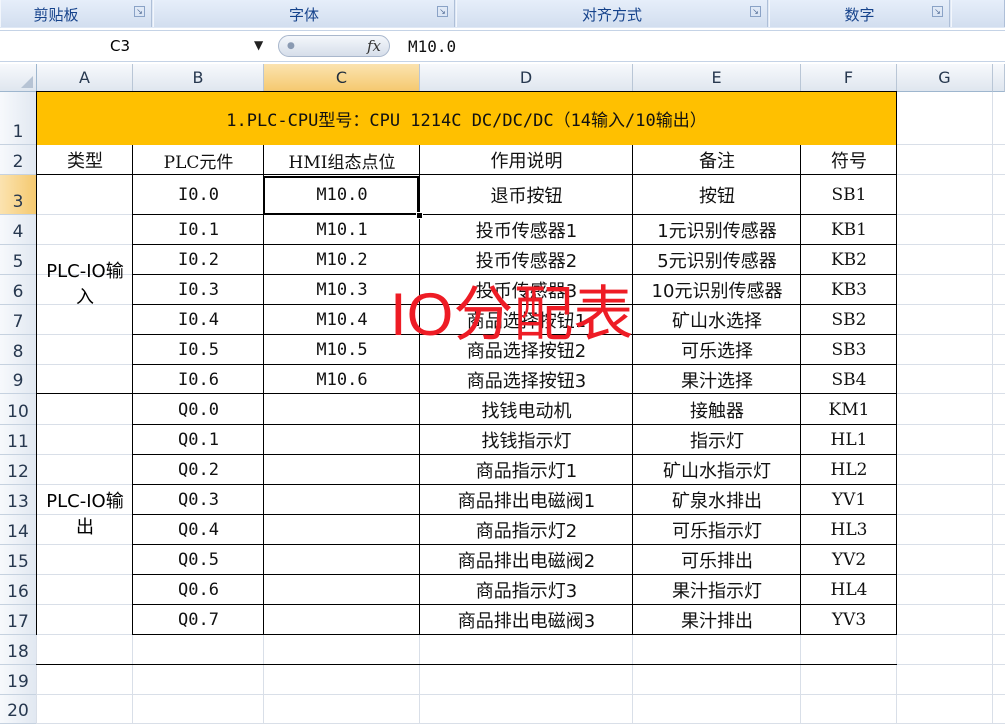  Describe the element at coordinates (198, 560) in the screenshot. I see `cell-plc: Q0.5` at that location.